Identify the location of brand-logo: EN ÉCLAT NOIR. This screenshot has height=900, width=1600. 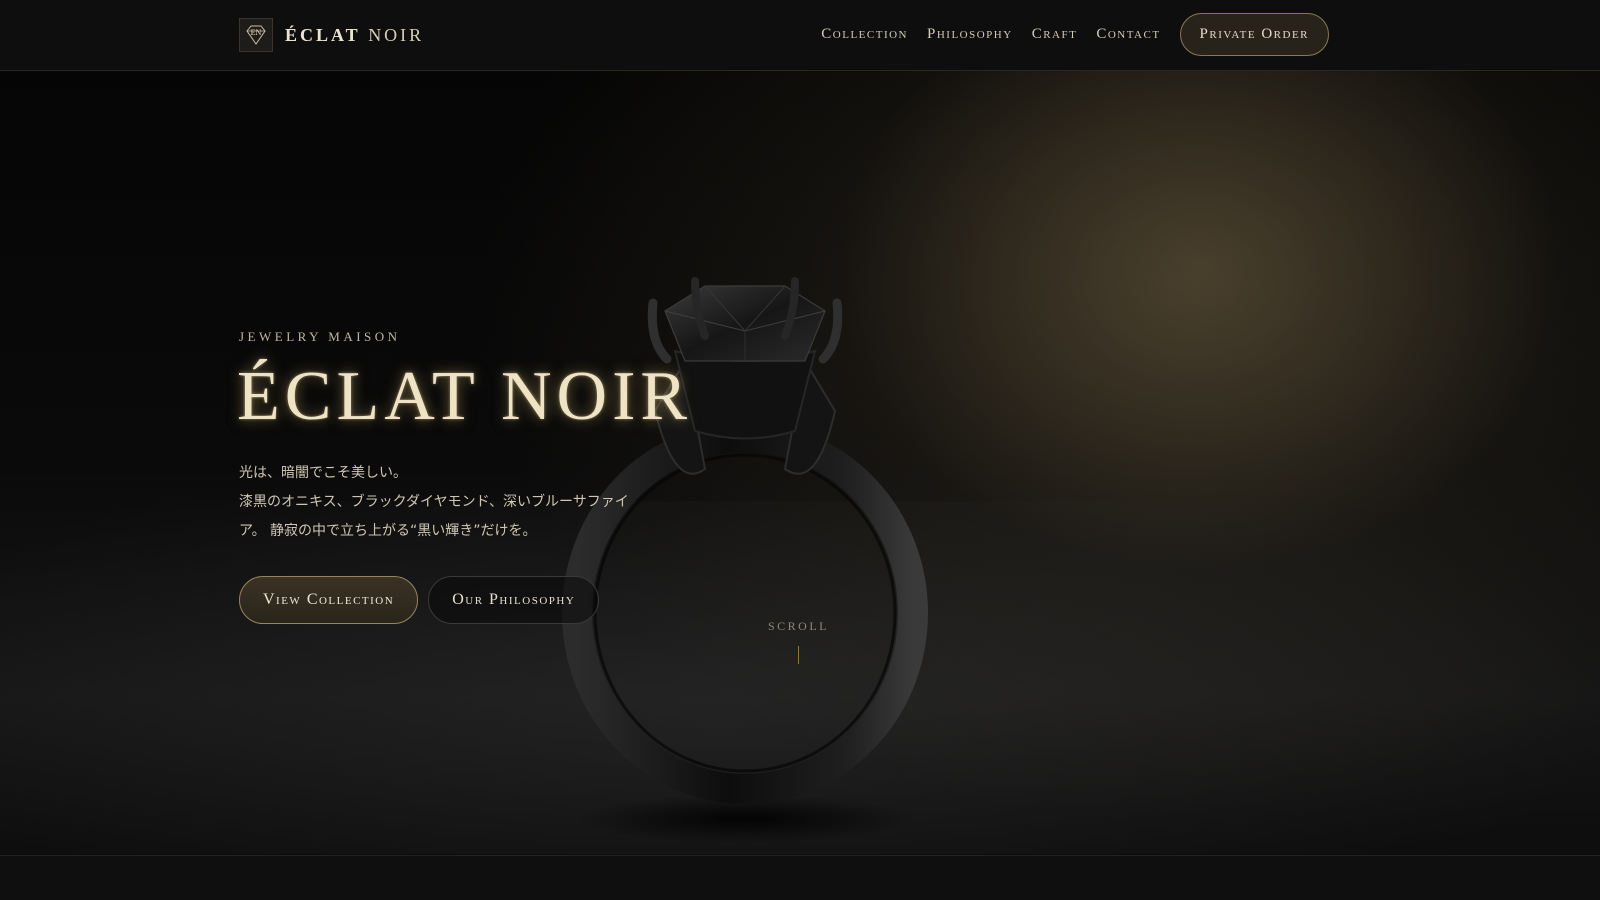
(331, 35).